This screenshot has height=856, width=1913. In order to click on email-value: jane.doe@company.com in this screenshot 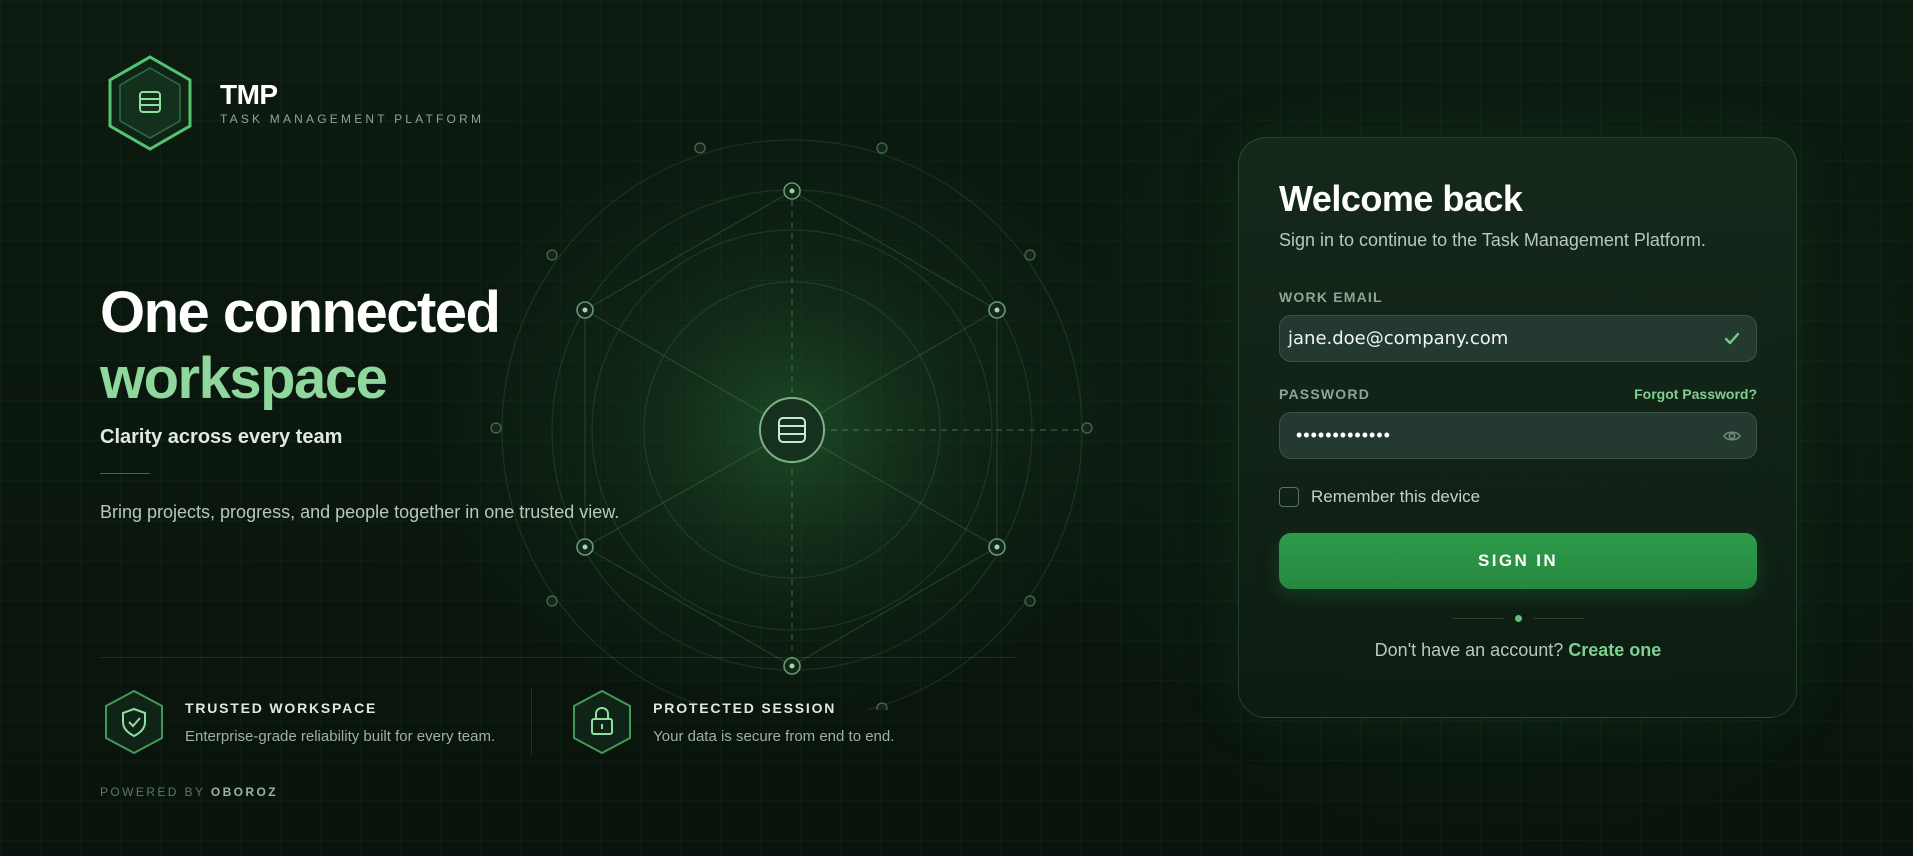, I will do `click(1398, 338)`.